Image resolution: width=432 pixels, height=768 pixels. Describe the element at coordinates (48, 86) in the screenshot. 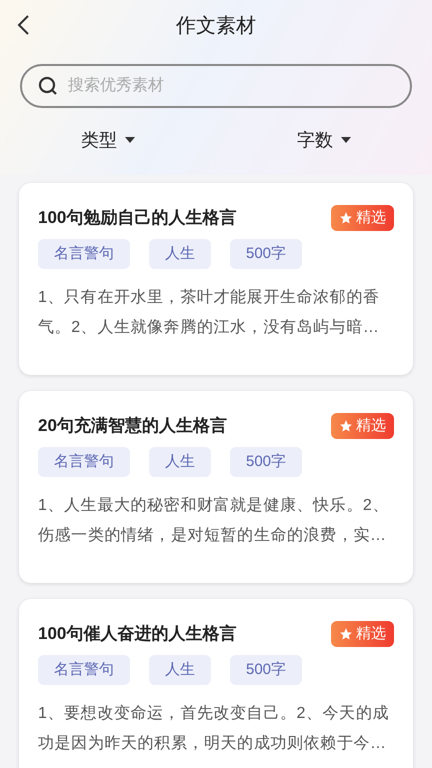

I see `search-icon` at that location.